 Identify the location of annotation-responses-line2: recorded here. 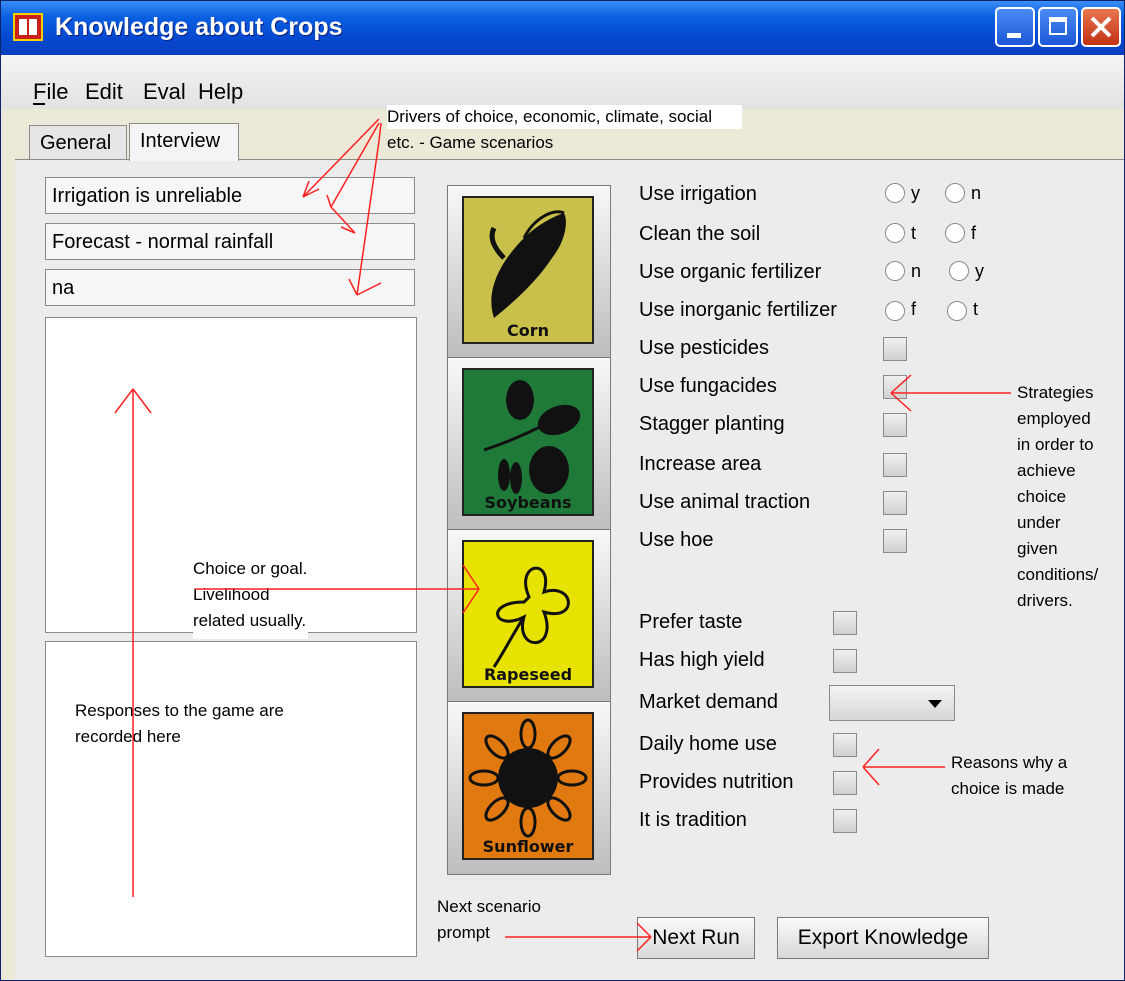
(128, 736).